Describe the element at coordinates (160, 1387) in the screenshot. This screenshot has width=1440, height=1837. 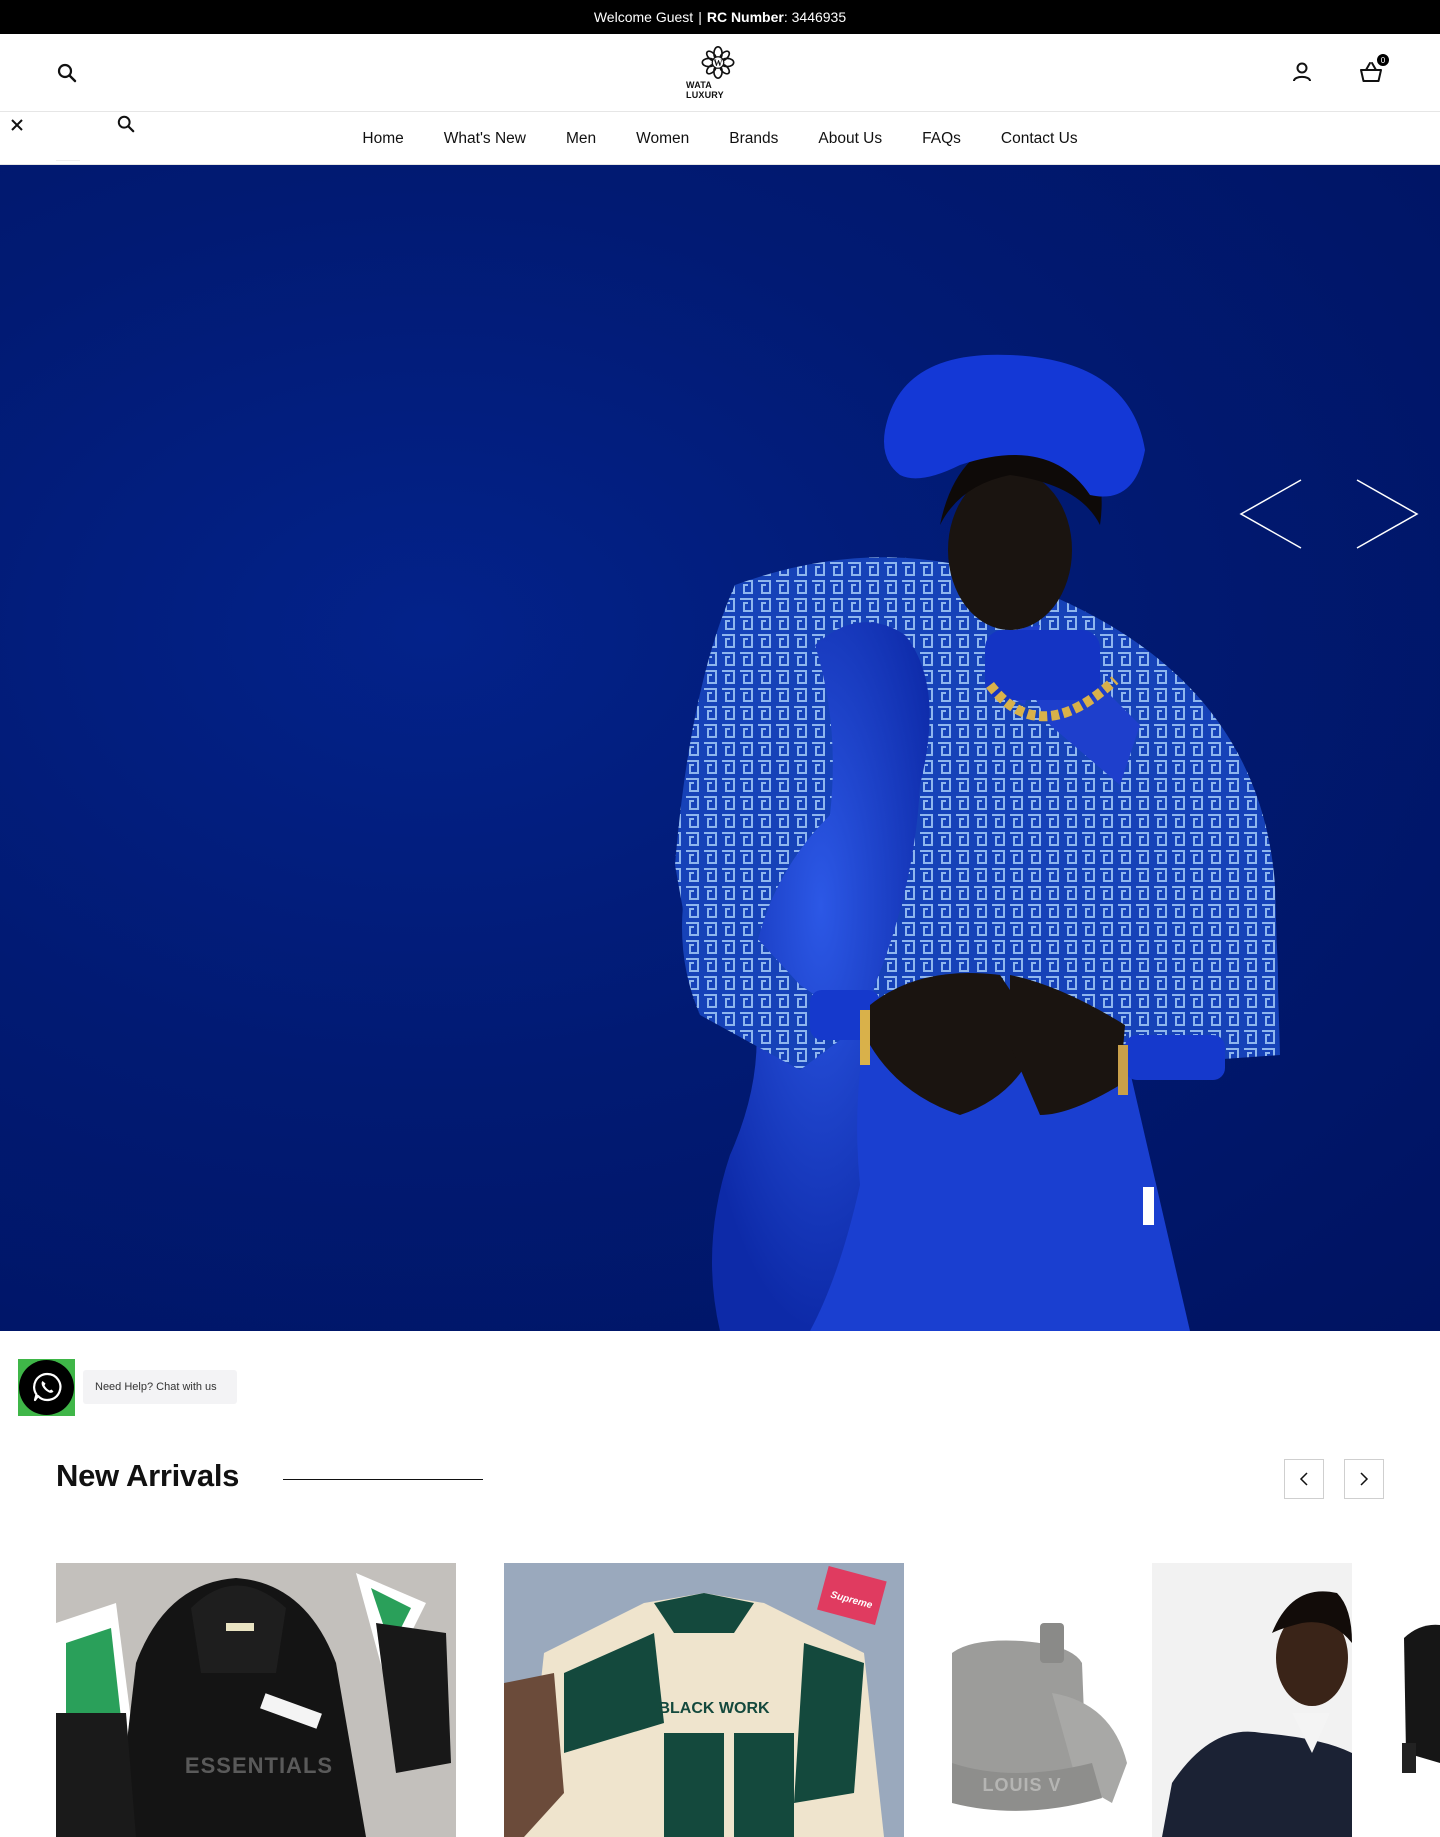
I see `chat-help-label: Need Help? Chat with us` at that location.